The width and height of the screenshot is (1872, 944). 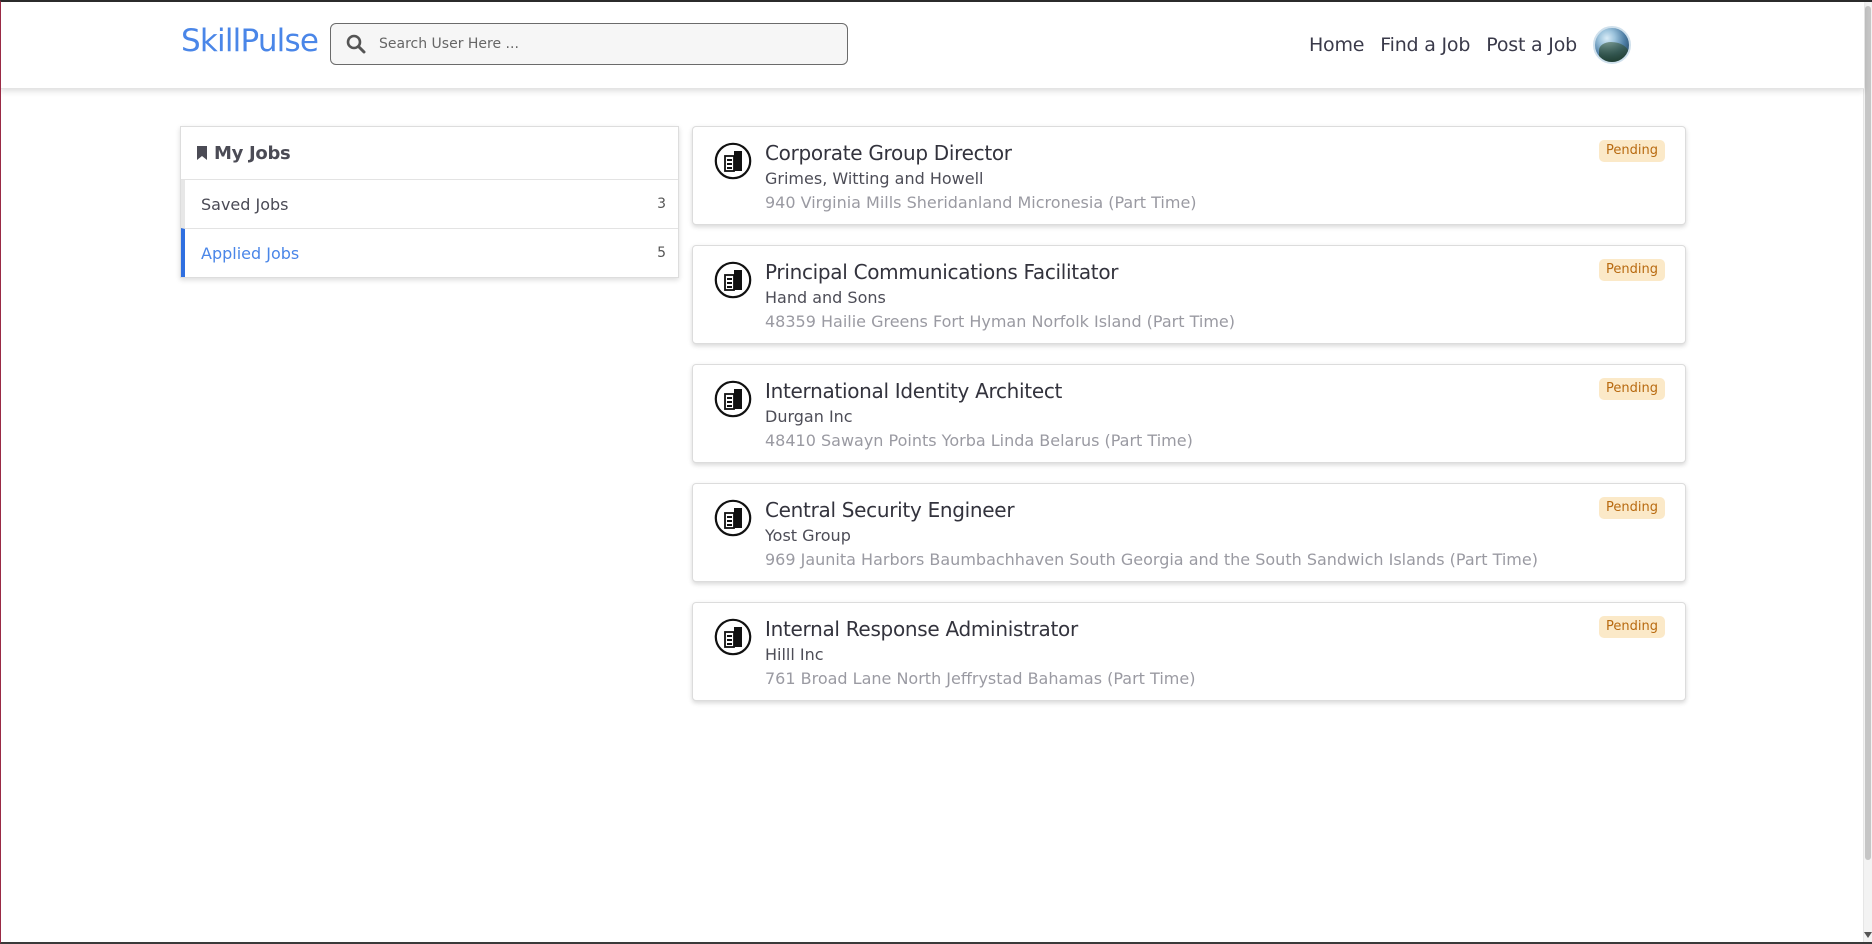 I want to click on job-title: International Identity Architect, so click(x=913, y=391).